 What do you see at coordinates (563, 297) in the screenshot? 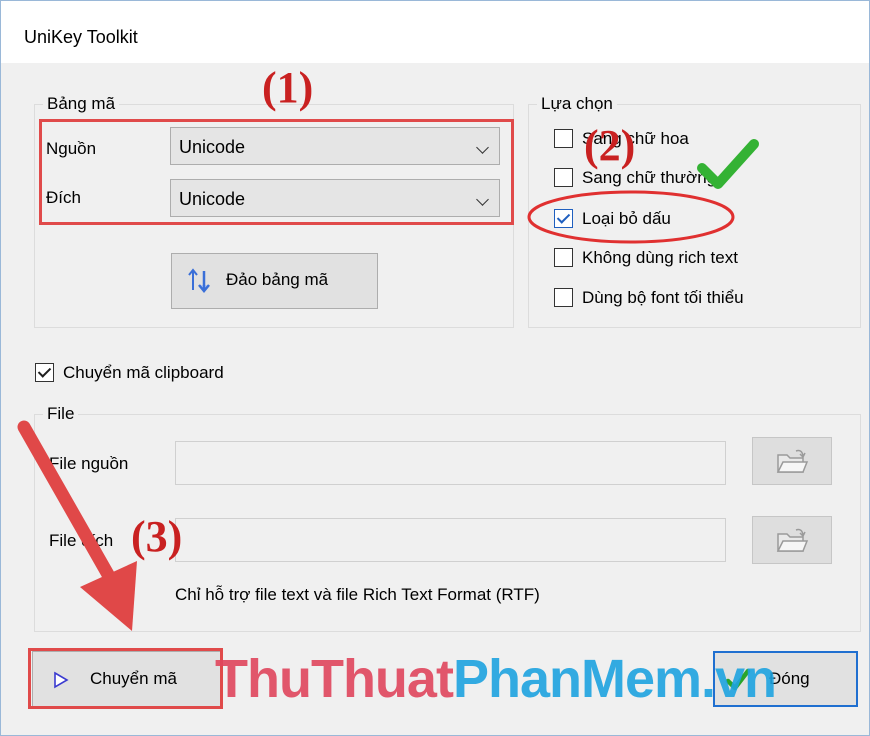
I see `minimal-font-checkbox` at bounding box center [563, 297].